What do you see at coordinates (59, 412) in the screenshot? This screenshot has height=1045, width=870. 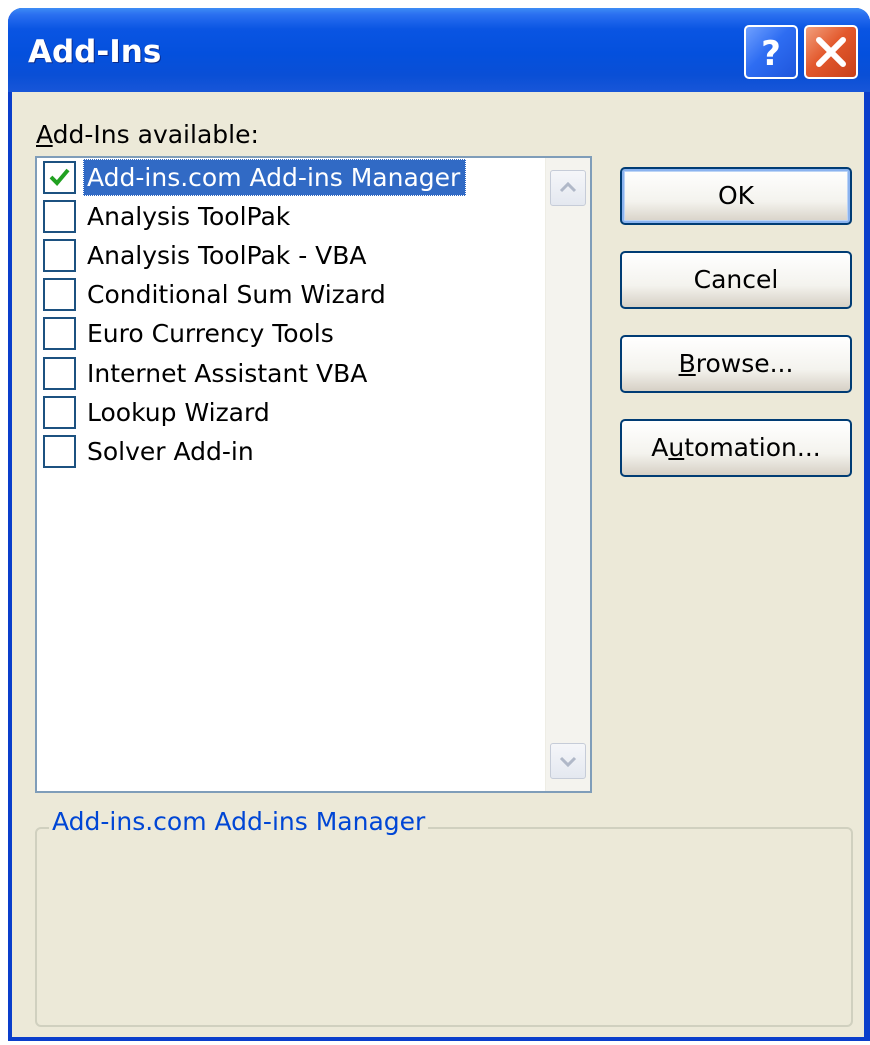 I see `lookup-wizard-checkbox` at bounding box center [59, 412].